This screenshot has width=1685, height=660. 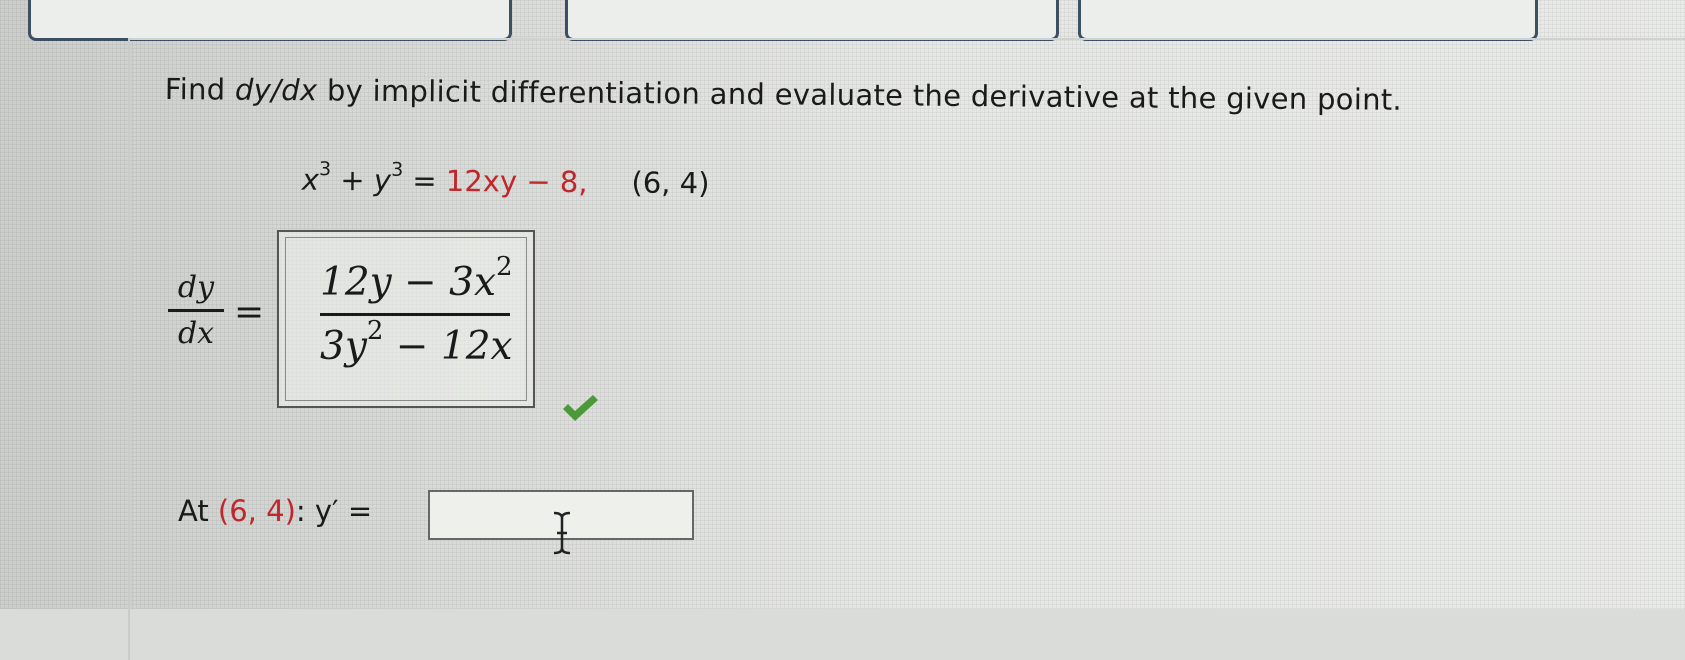 What do you see at coordinates (256, 511) in the screenshot?
I see `evaluate-point: (6, 4)` at bounding box center [256, 511].